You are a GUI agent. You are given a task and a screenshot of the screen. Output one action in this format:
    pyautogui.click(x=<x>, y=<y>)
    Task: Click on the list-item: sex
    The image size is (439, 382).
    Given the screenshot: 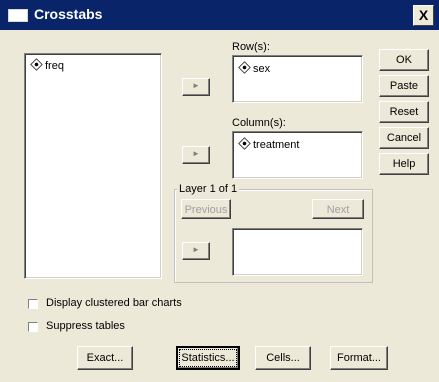 What is the action you would take?
    pyautogui.click(x=254, y=68)
    